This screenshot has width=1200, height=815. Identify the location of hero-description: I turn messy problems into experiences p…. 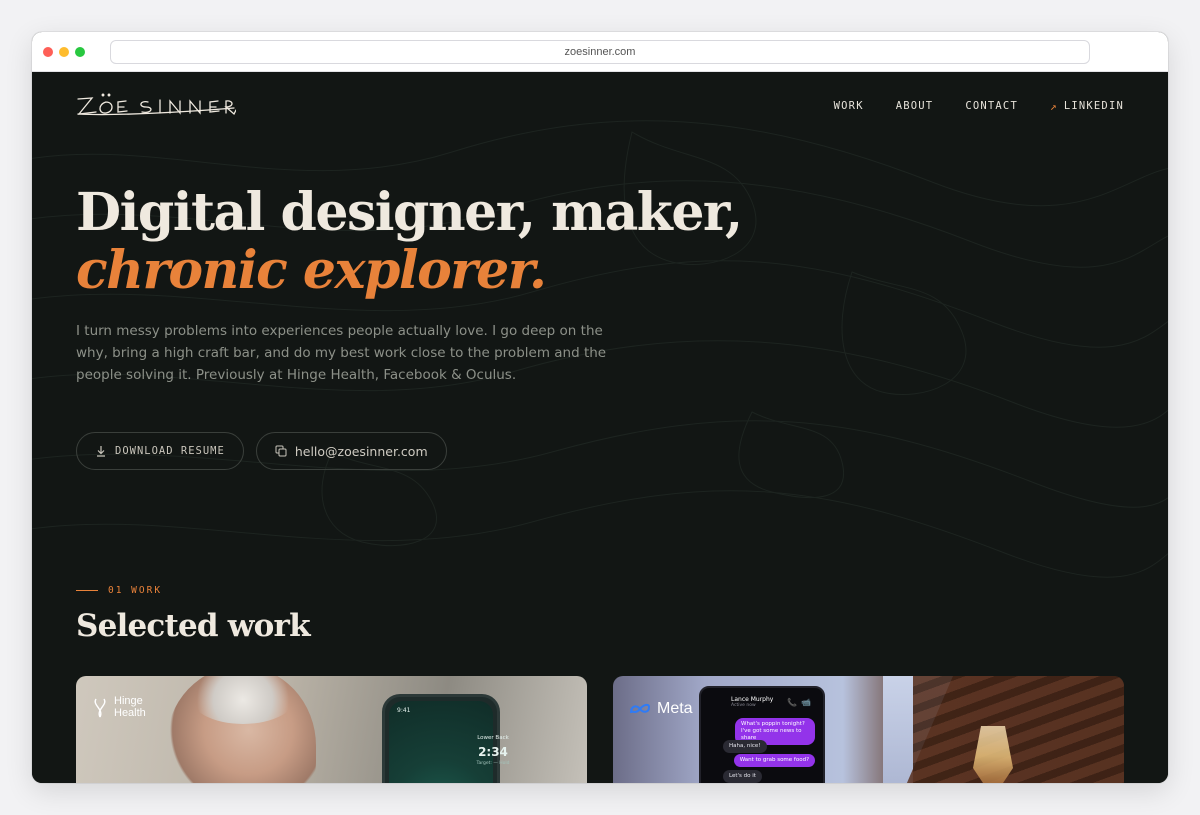
(341, 353).